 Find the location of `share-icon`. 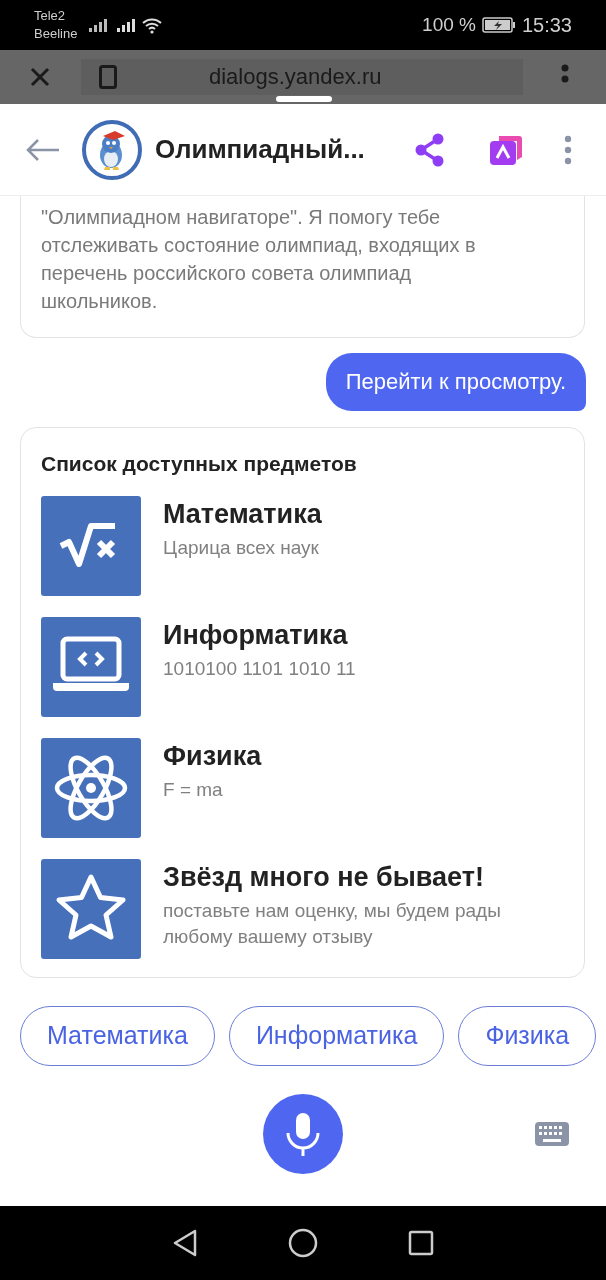

share-icon is located at coordinates (430, 149).